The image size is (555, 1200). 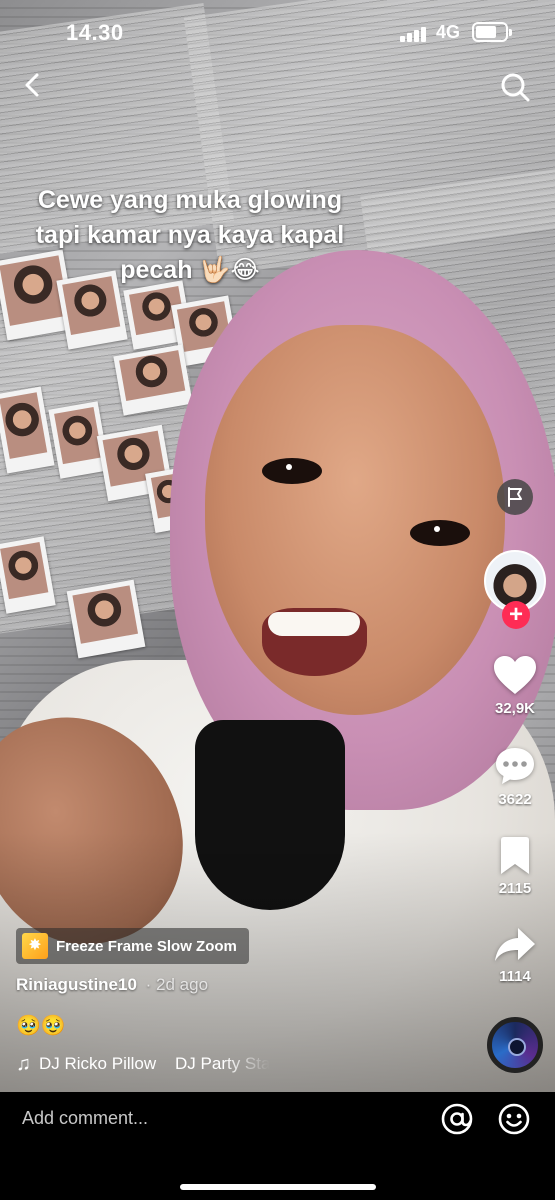 I want to click on music-row: ♫ DJ Ricko Pillow DJ Party Sta, so click(x=152, y=1064).